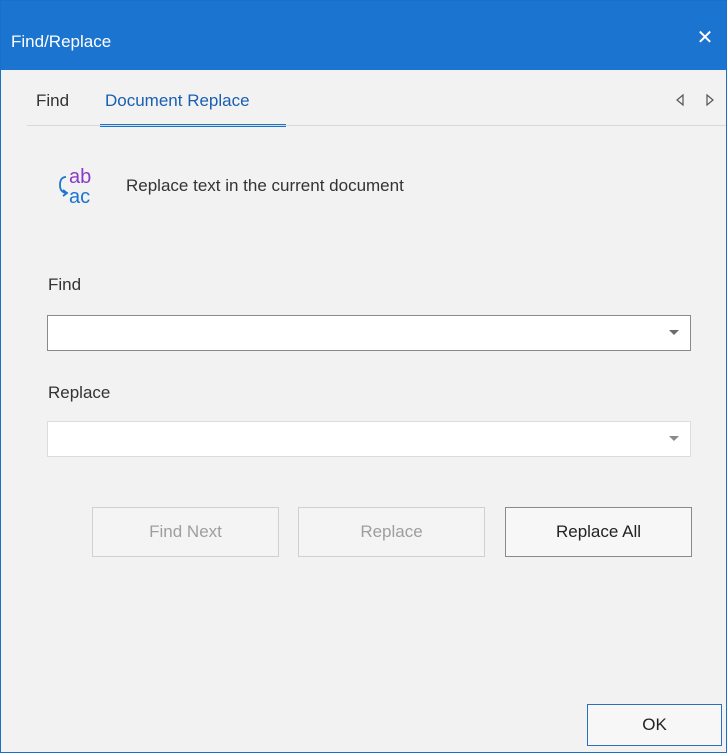 The height and width of the screenshot is (753, 727). Describe the element at coordinates (351, 440) in the screenshot. I see `replace-input` at that location.